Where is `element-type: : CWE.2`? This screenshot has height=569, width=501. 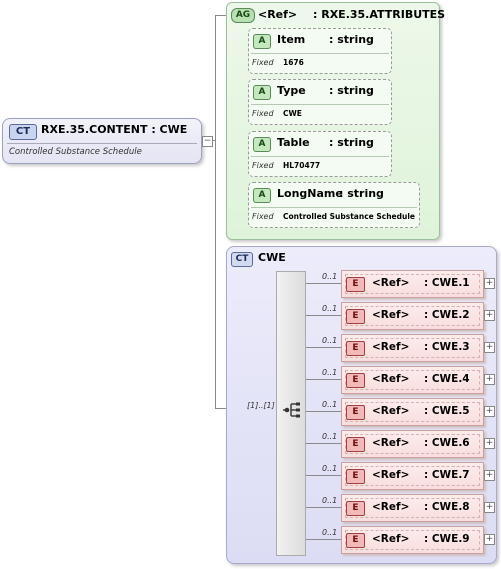
element-type: : CWE.2 is located at coordinates (447, 315).